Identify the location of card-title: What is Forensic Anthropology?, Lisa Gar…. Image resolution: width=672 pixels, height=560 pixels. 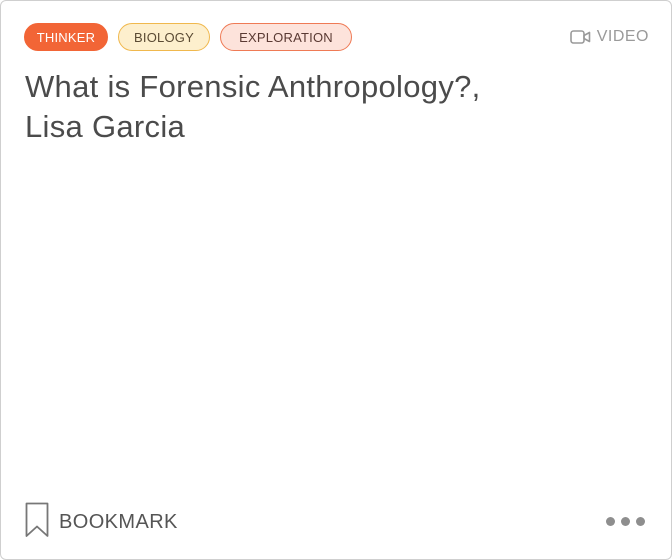
(325, 107).